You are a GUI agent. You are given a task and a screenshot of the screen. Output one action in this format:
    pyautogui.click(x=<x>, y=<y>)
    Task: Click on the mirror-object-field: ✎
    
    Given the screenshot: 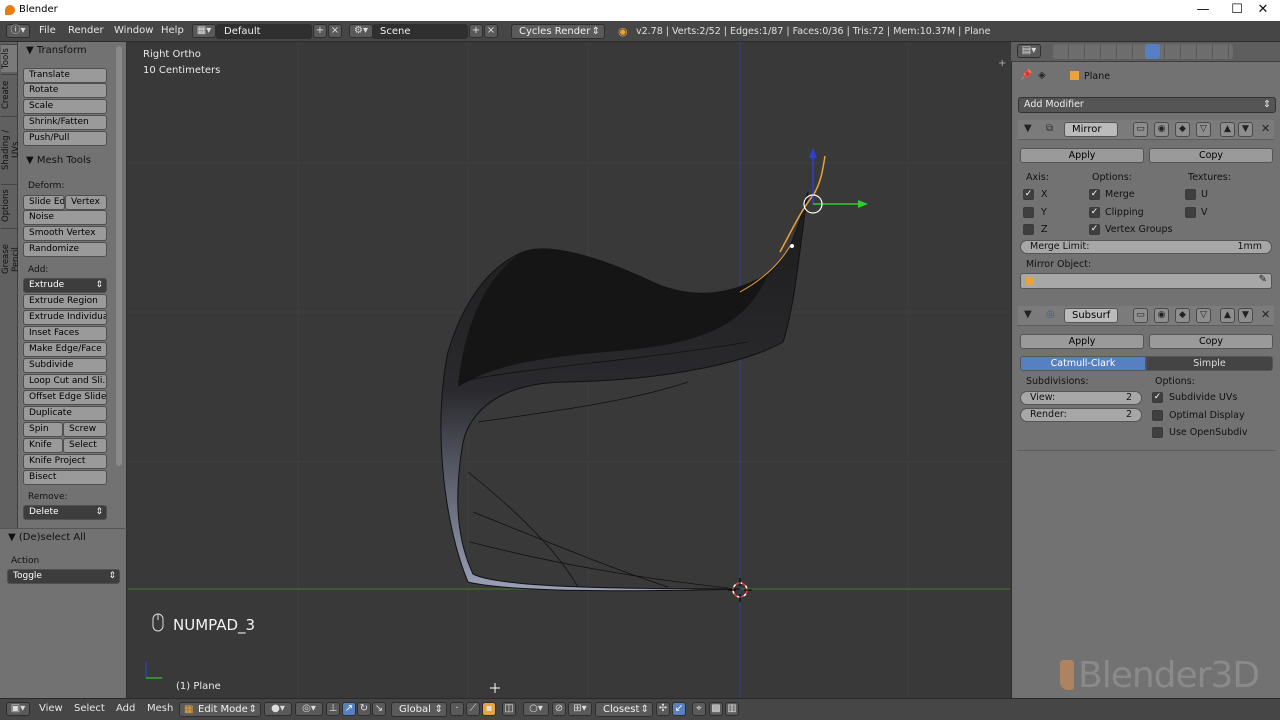 What is the action you would take?
    pyautogui.click(x=1146, y=281)
    